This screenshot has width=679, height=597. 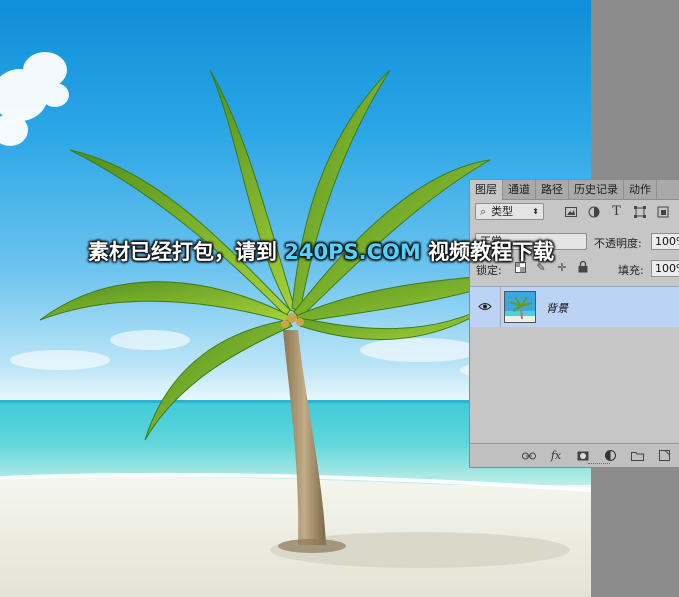 What do you see at coordinates (640, 189) in the screenshot?
I see `tab-actions: 动作` at bounding box center [640, 189].